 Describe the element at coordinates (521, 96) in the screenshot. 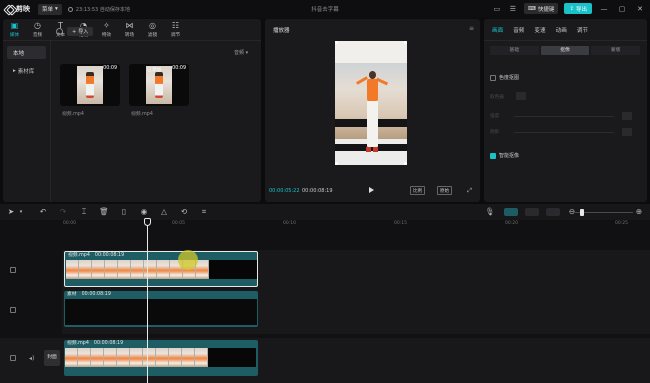

I see `color-picker-icon` at that location.